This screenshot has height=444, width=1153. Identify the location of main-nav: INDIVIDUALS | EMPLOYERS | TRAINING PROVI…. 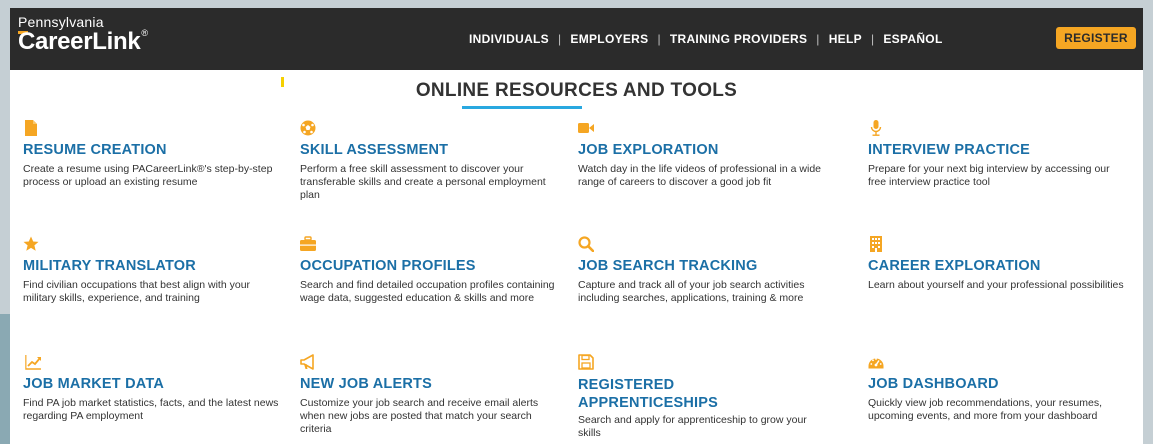
(706, 39).